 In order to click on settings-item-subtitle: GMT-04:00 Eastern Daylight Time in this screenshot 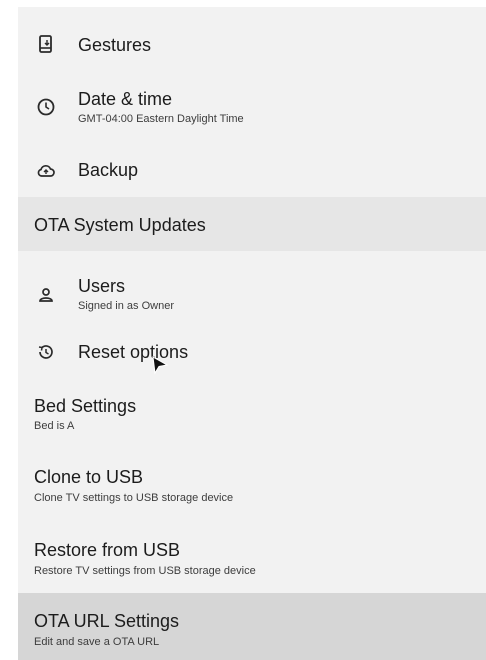, I will do `click(161, 119)`.